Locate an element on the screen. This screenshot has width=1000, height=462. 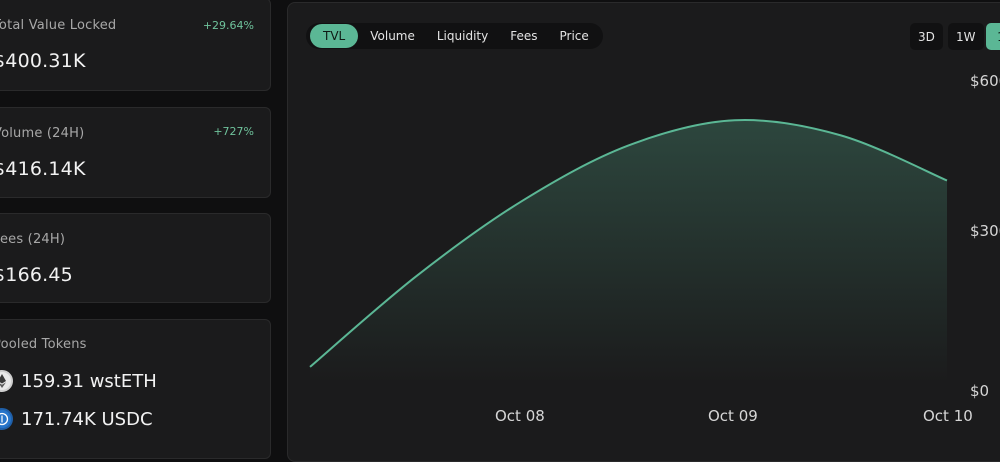
y-tick-label: $0 is located at coordinates (980, 391).